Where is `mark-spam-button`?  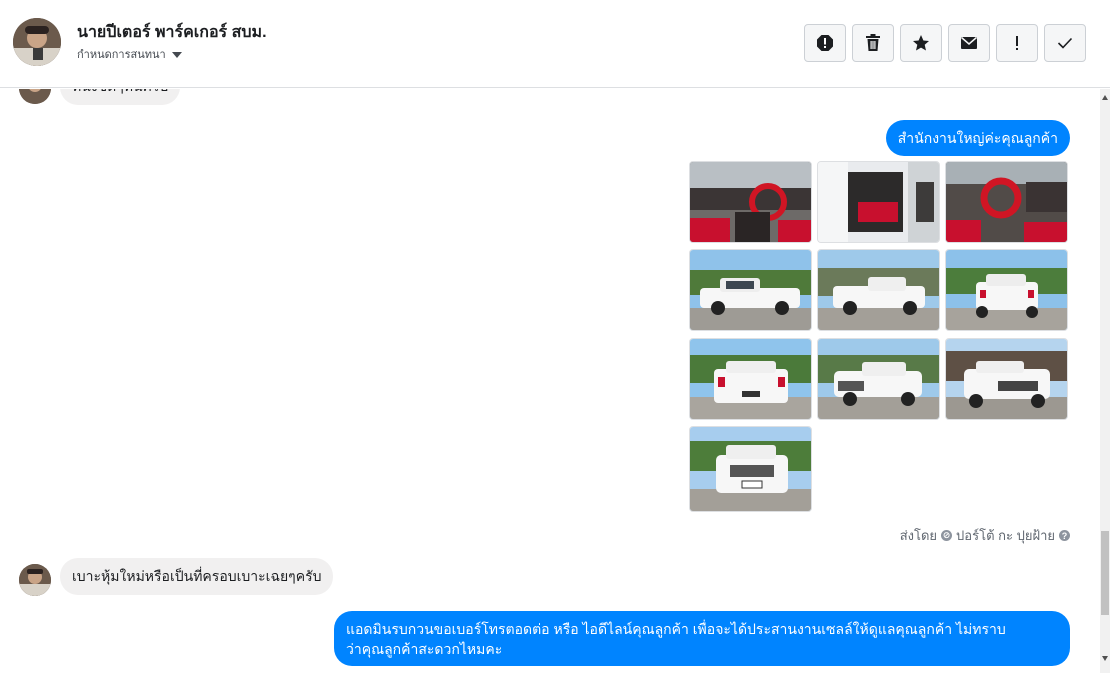
mark-spam-button is located at coordinates (825, 43).